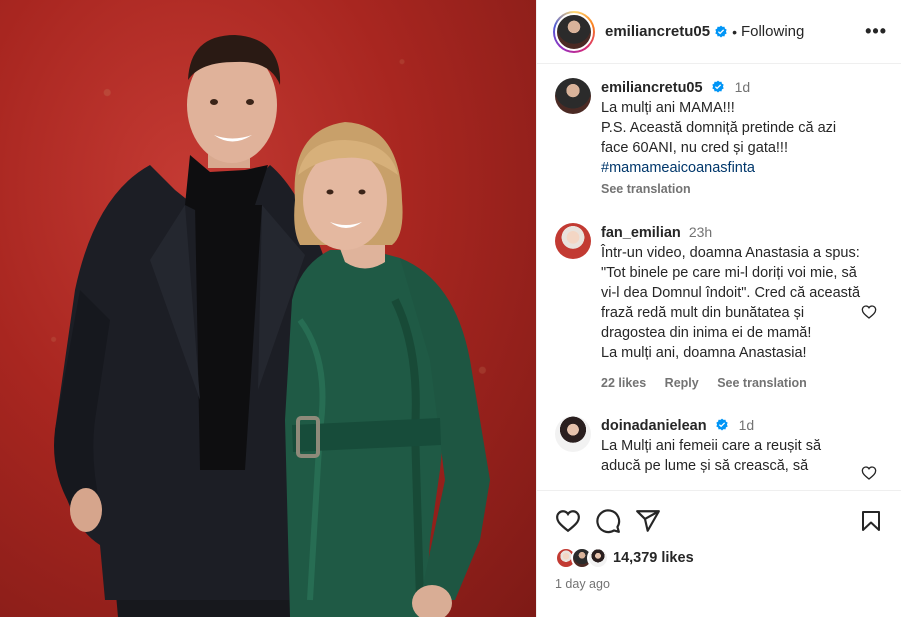  What do you see at coordinates (568, 521) in the screenshot?
I see `heart-icon` at bounding box center [568, 521].